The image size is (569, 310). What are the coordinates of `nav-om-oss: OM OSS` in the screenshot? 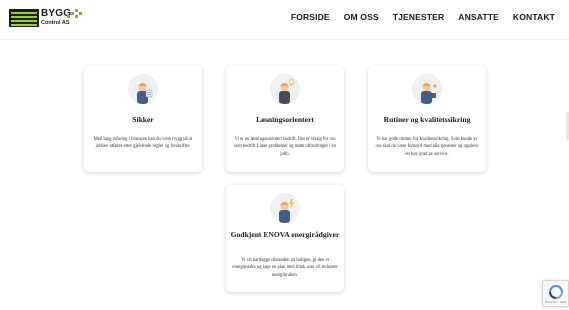 It's located at (361, 17).